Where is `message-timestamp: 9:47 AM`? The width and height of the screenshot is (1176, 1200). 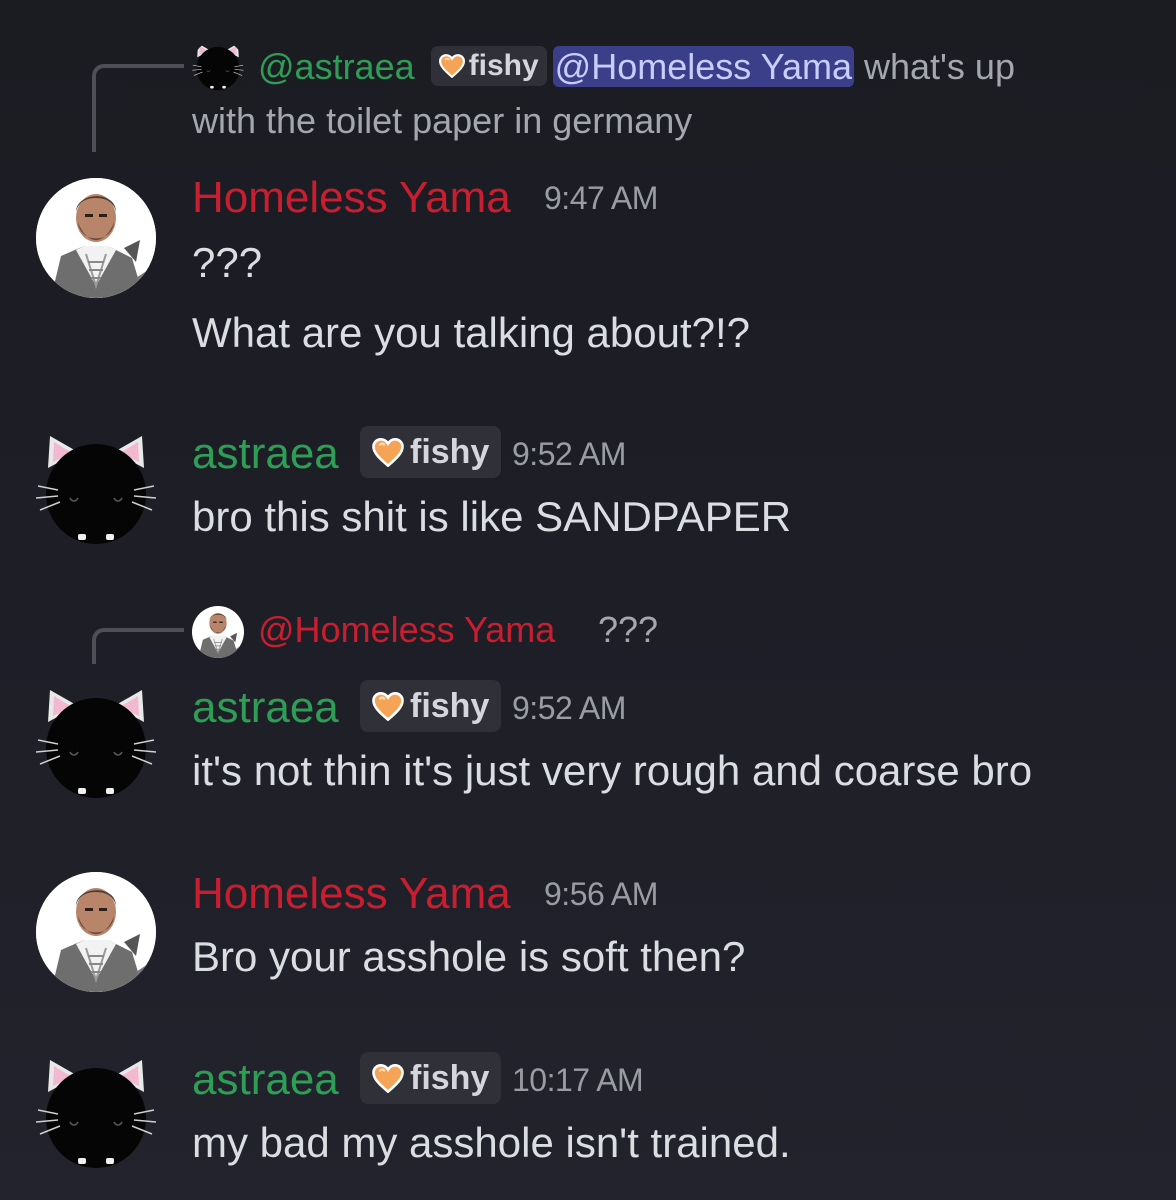
message-timestamp: 9:47 AM is located at coordinates (601, 198).